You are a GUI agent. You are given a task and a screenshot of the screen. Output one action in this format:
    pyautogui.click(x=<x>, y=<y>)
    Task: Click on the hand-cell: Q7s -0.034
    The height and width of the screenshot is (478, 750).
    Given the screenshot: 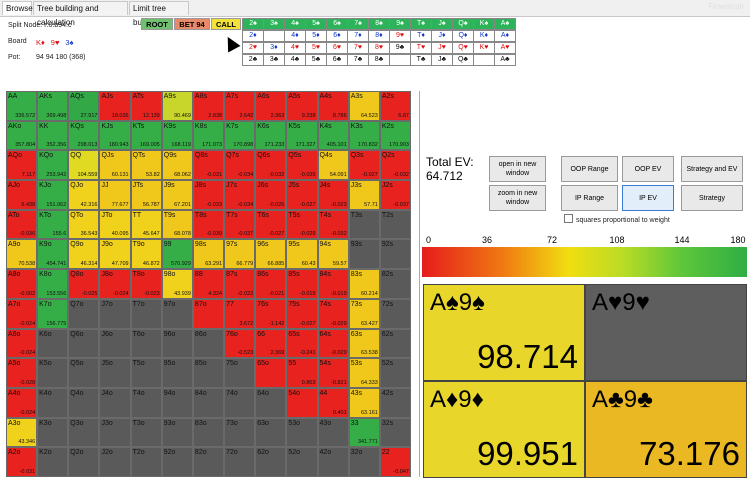 What is the action you would take?
    pyautogui.click(x=240, y=165)
    